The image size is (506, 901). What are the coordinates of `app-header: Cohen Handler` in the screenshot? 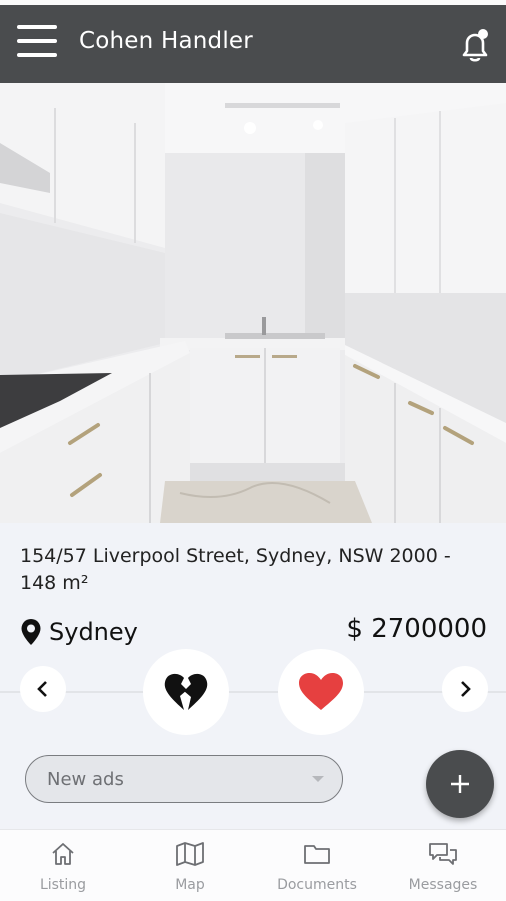 It's located at (253, 44).